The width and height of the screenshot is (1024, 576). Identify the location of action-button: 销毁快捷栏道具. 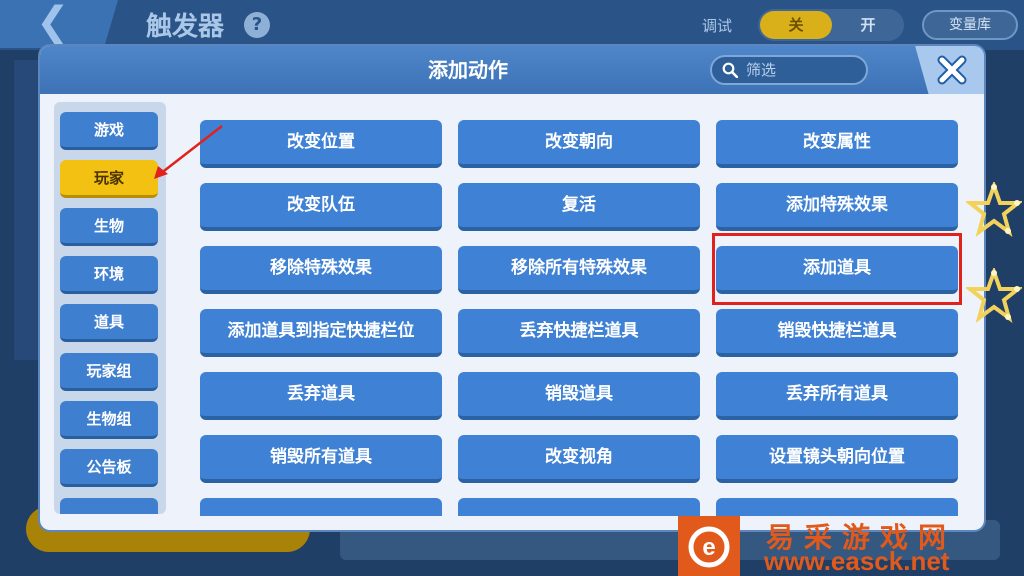
(837, 333).